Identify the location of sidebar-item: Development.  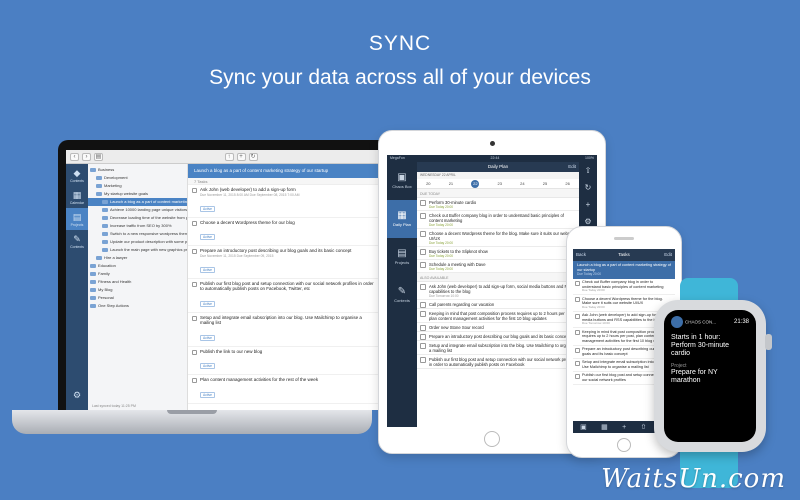
(137, 178).